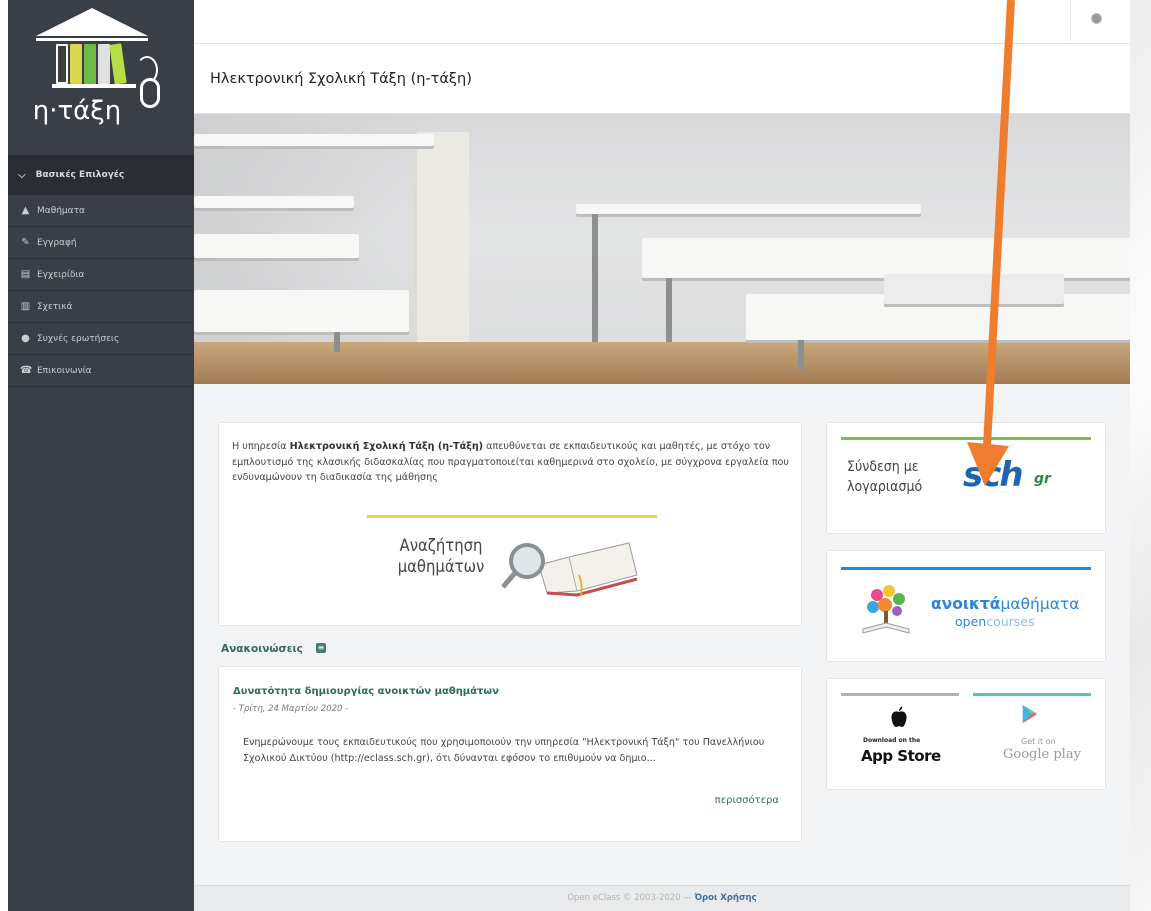 The width and height of the screenshot is (1151, 911). I want to click on announcement-date: - Τρίτη, 24 Μαρτίου 2020 -, so click(291, 709).